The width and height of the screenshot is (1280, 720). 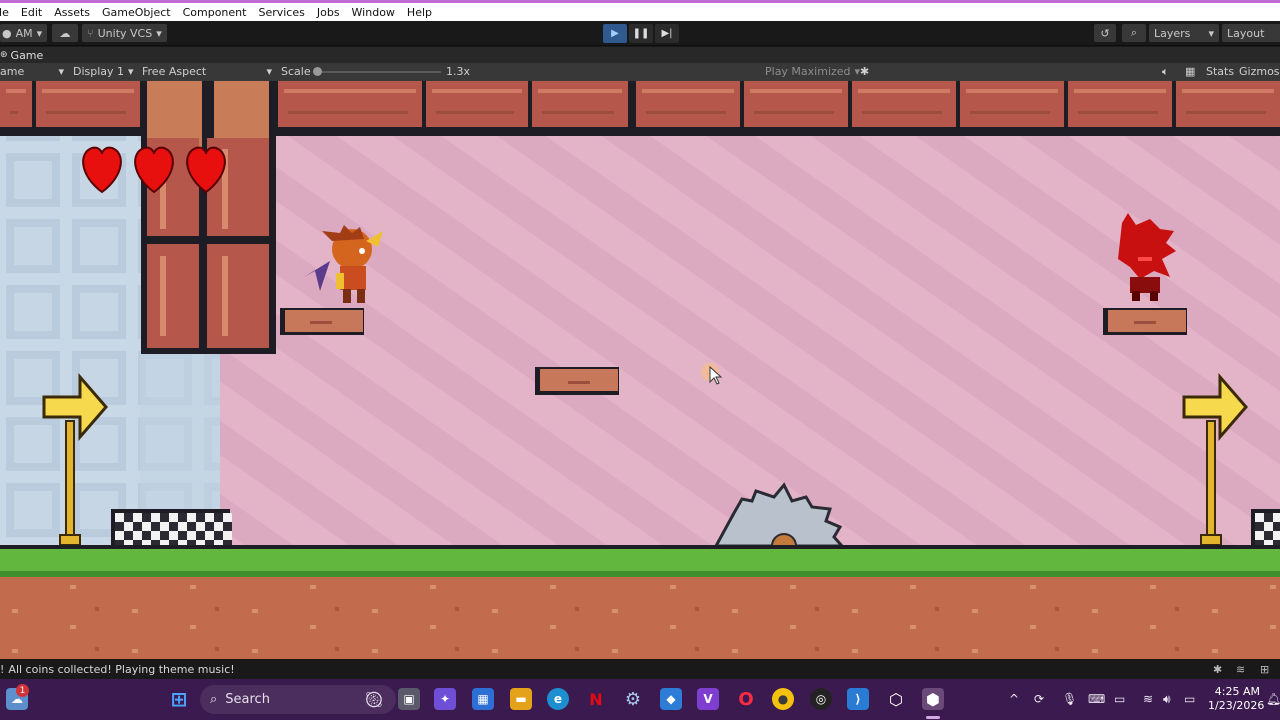 I want to click on unity-editor-icon: ⬢, so click(x=933, y=699).